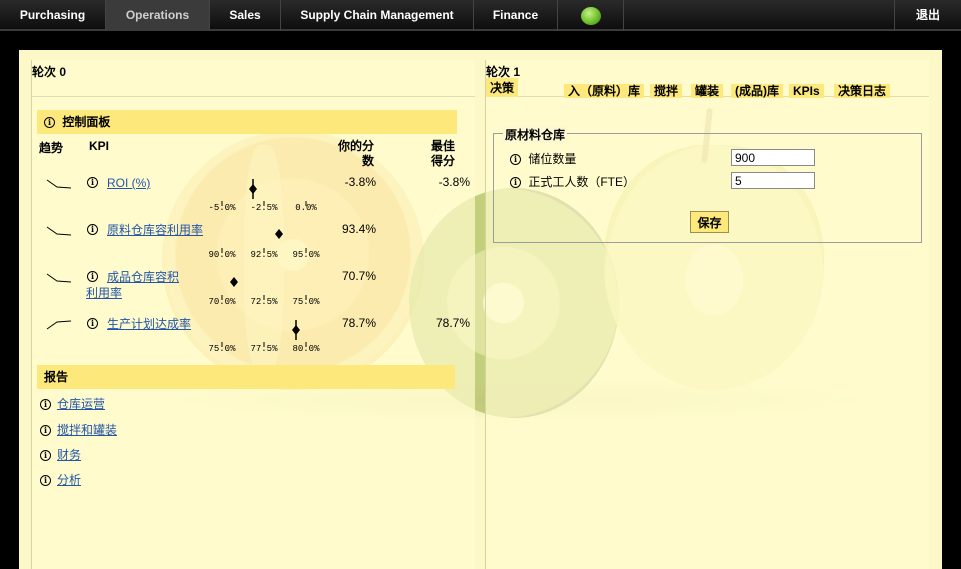 This screenshot has height=569, width=961. What do you see at coordinates (452, 323) in the screenshot?
I see `kpi-best-score: 78.7%` at bounding box center [452, 323].